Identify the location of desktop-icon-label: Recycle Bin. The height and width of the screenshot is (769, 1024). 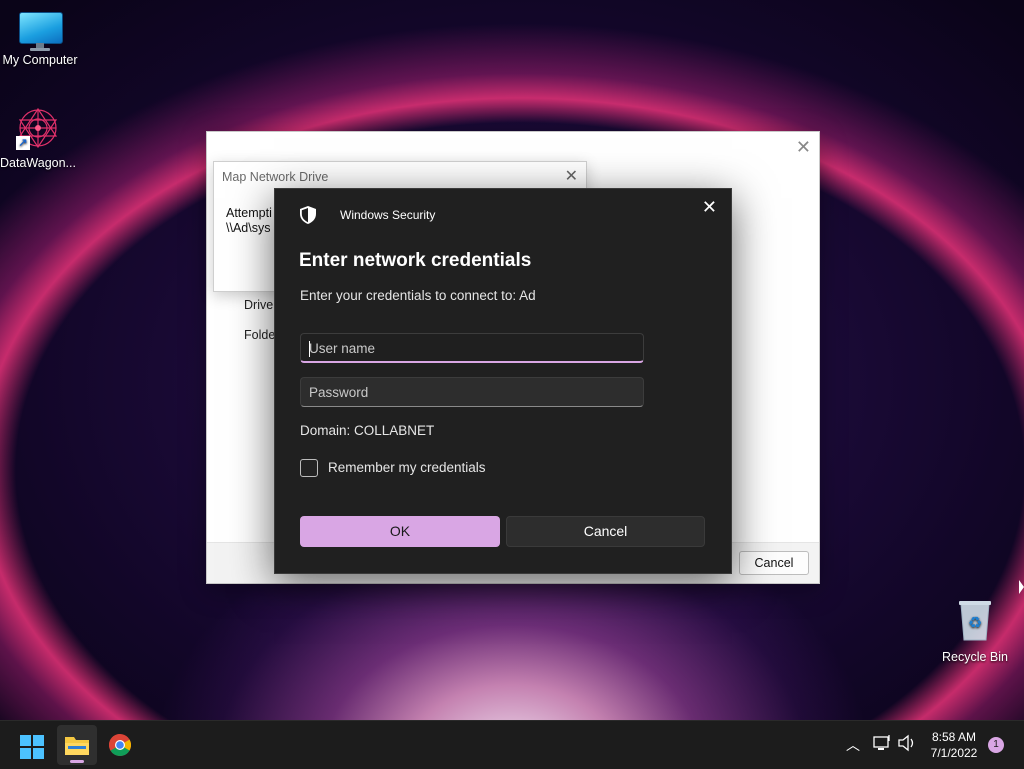
(975, 657).